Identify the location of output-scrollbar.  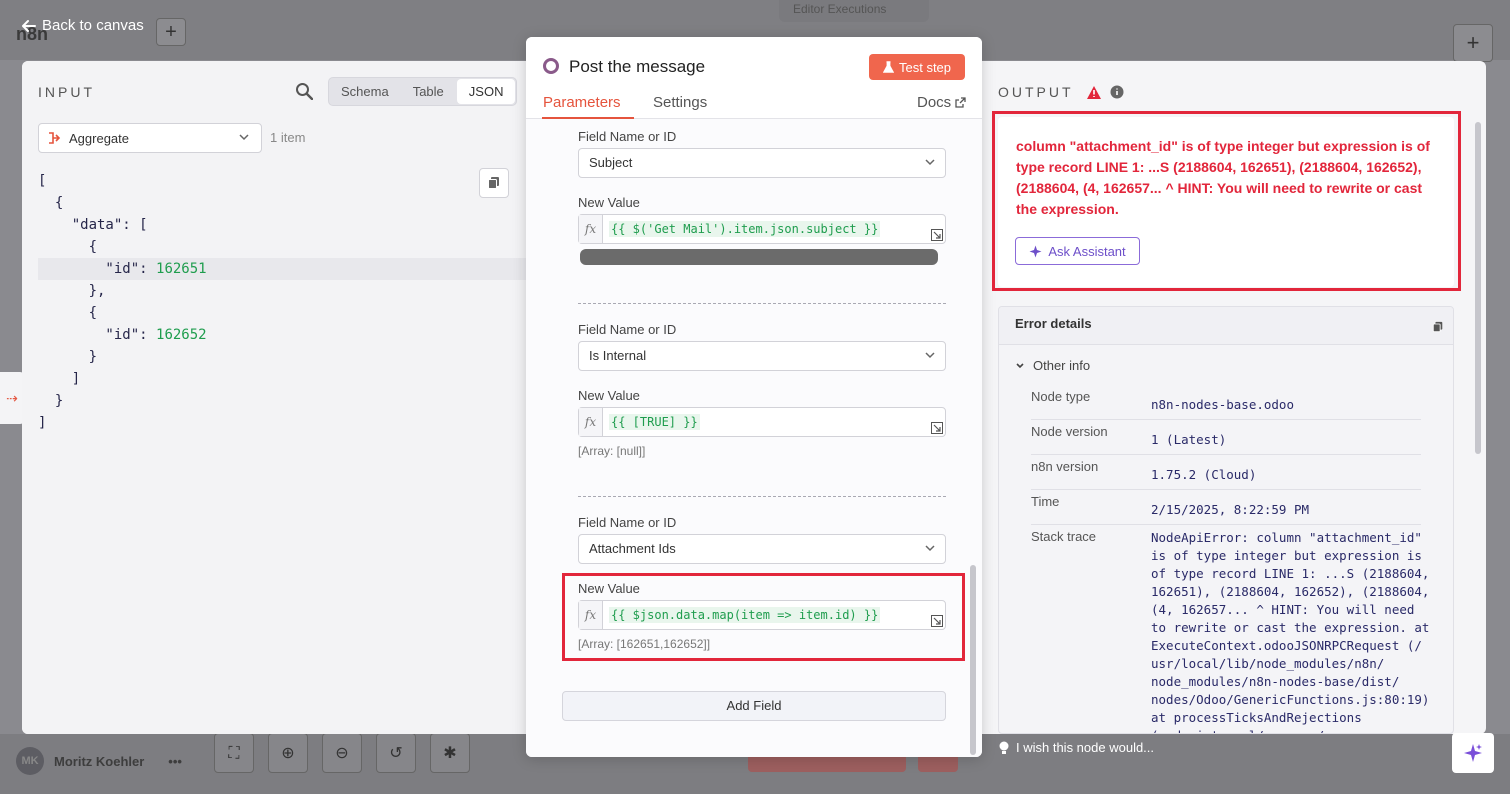
(1478, 288).